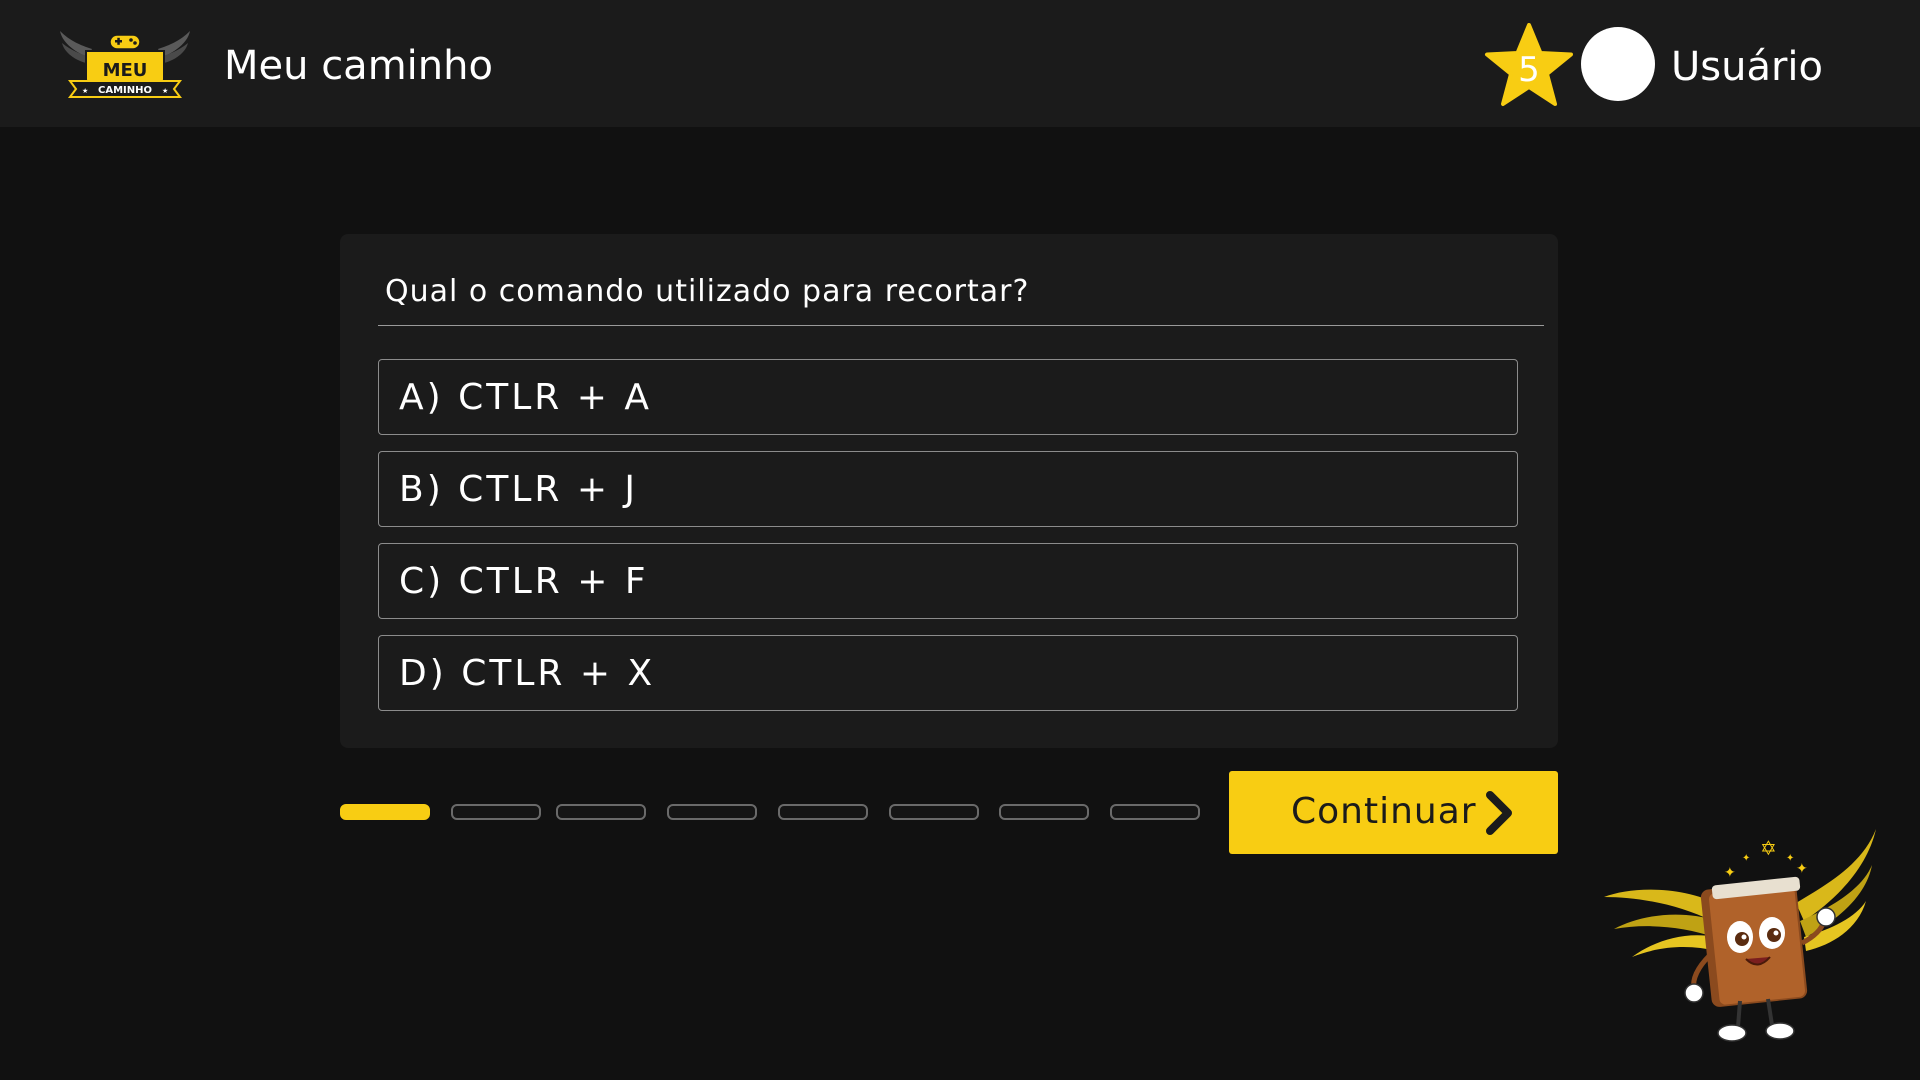 The width and height of the screenshot is (1920, 1080). I want to click on question-divider, so click(961, 325).